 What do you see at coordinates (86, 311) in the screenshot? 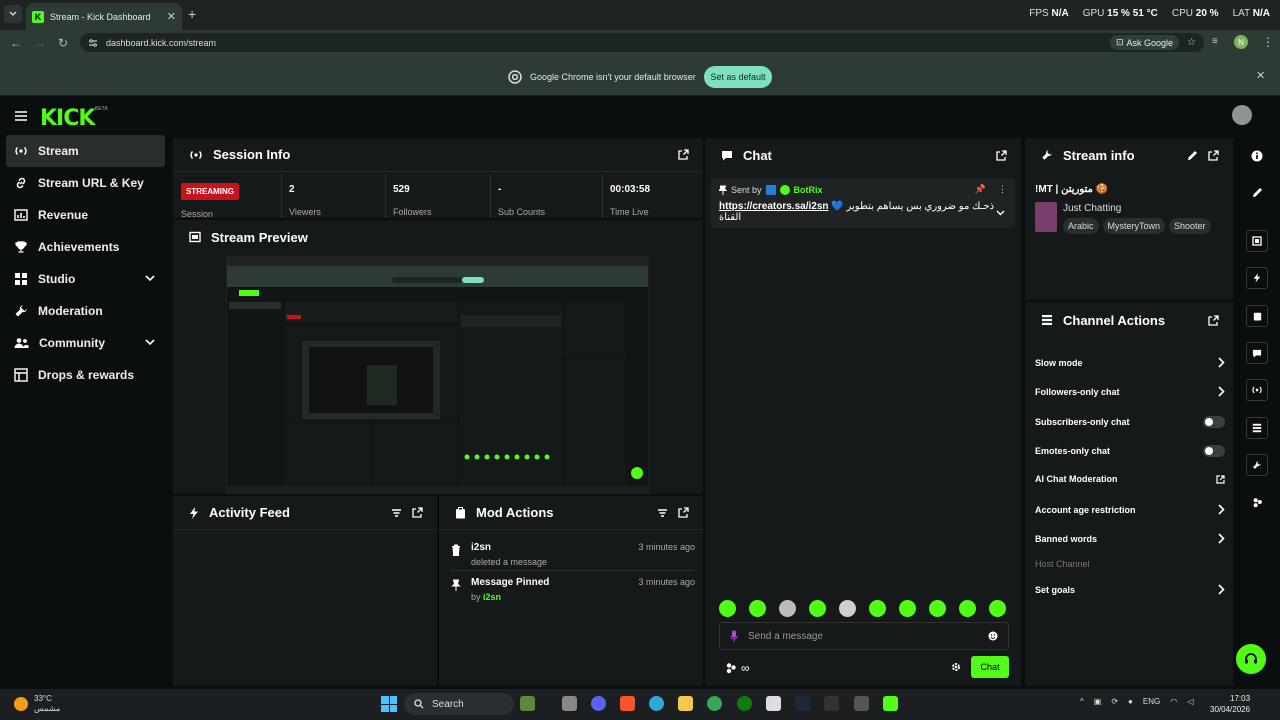
I see `sidebar-item-moderation: Moderation` at bounding box center [86, 311].